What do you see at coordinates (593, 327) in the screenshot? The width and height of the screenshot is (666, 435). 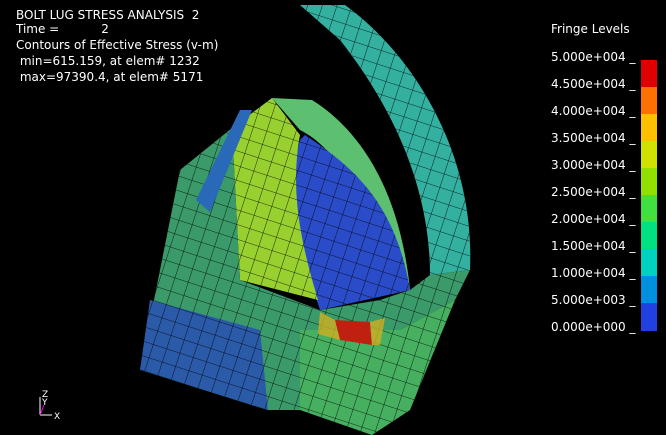 I see `fringe-level-10: 0.000e+000` at bounding box center [593, 327].